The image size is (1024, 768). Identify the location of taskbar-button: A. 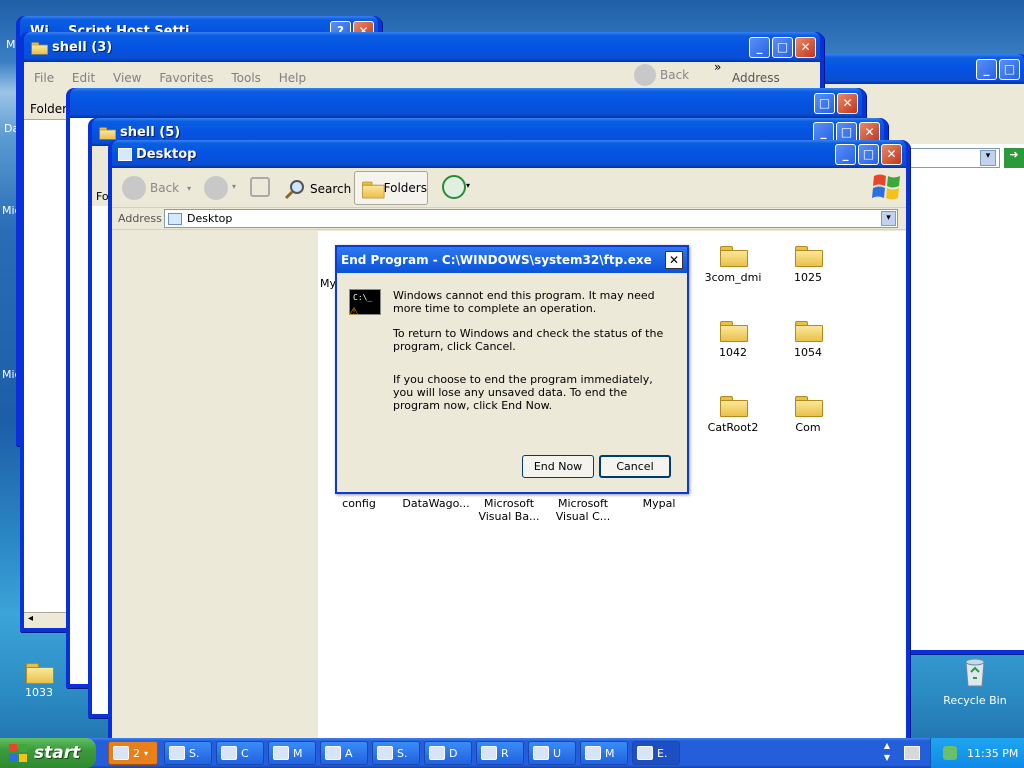
(344, 753).